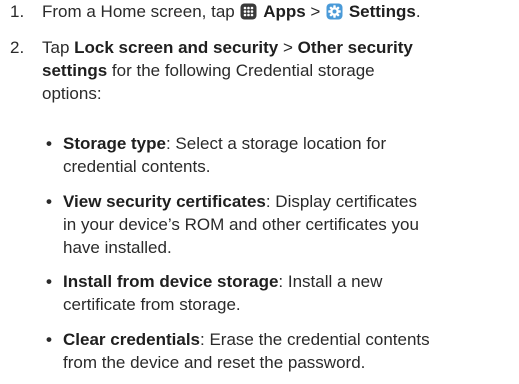 Image resolution: width=519 pixels, height=384 pixels. Describe the element at coordinates (152, 304) in the screenshot. I see `bullet-line: certificate from storage.` at that location.